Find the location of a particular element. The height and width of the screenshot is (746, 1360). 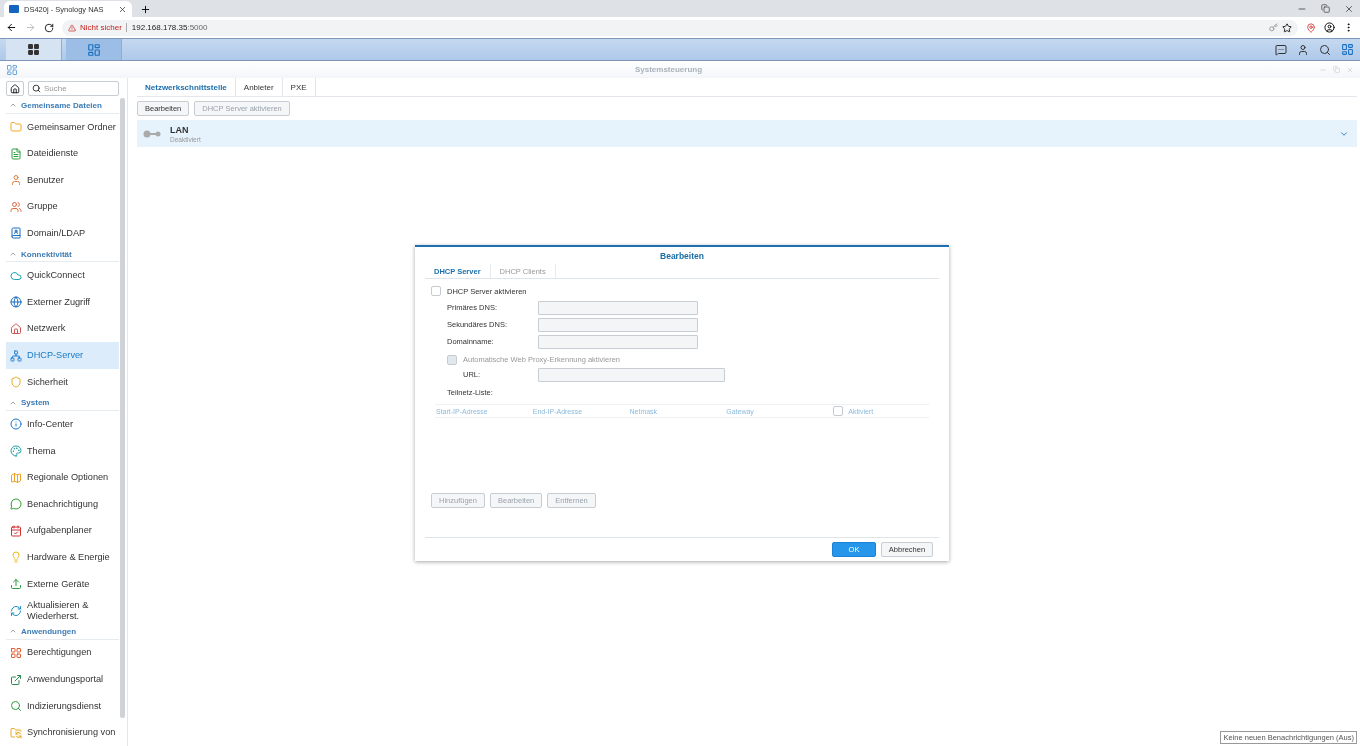

network-icon is located at coordinates (16, 355).